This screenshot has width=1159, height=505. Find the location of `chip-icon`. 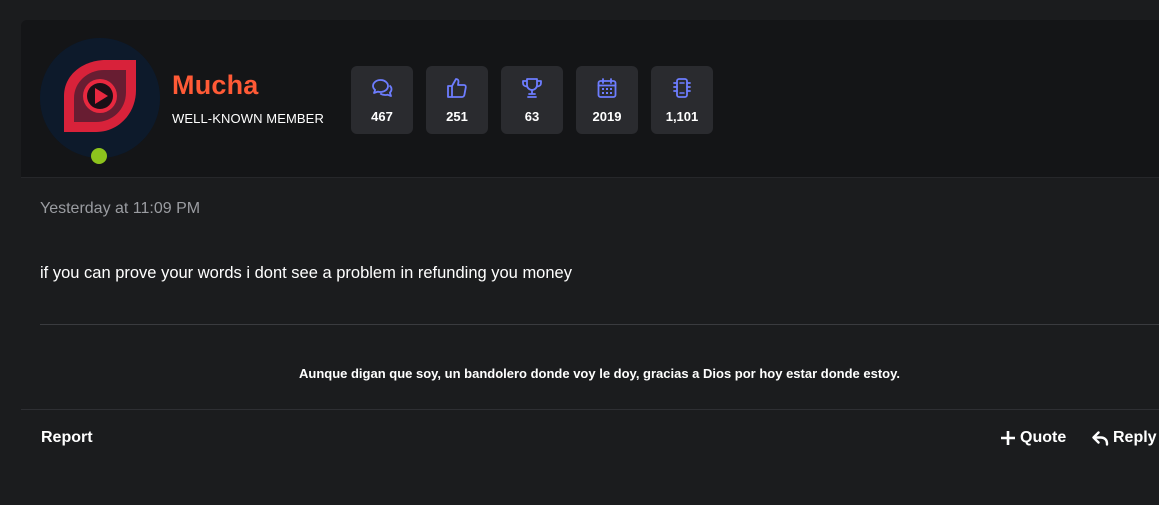

chip-icon is located at coordinates (682, 88).